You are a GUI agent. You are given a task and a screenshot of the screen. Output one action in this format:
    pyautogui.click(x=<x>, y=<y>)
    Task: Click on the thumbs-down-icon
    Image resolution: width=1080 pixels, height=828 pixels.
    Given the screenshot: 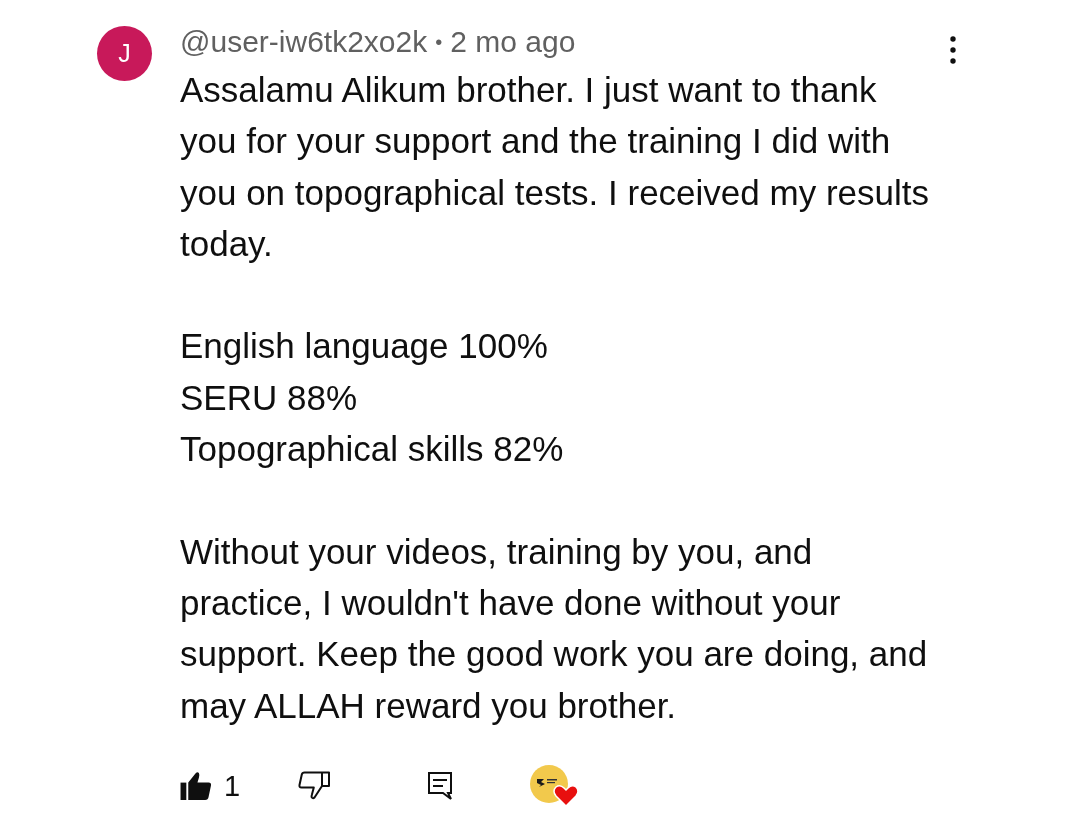 What is the action you would take?
    pyautogui.click(x=314, y=786)
    